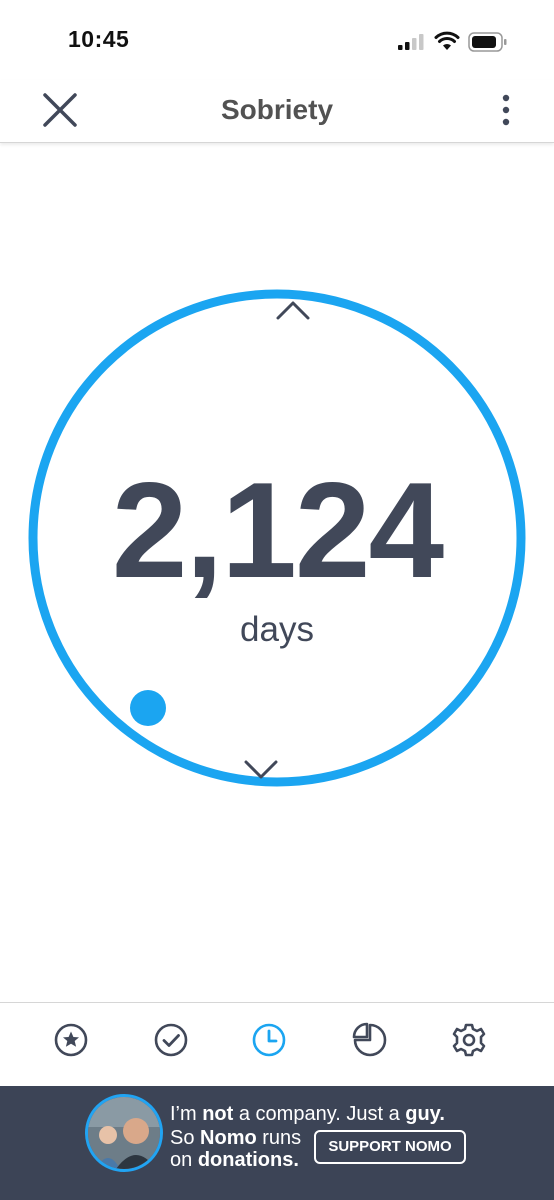  I want to click on increment-chevron-up-icon, so click(293, 310).